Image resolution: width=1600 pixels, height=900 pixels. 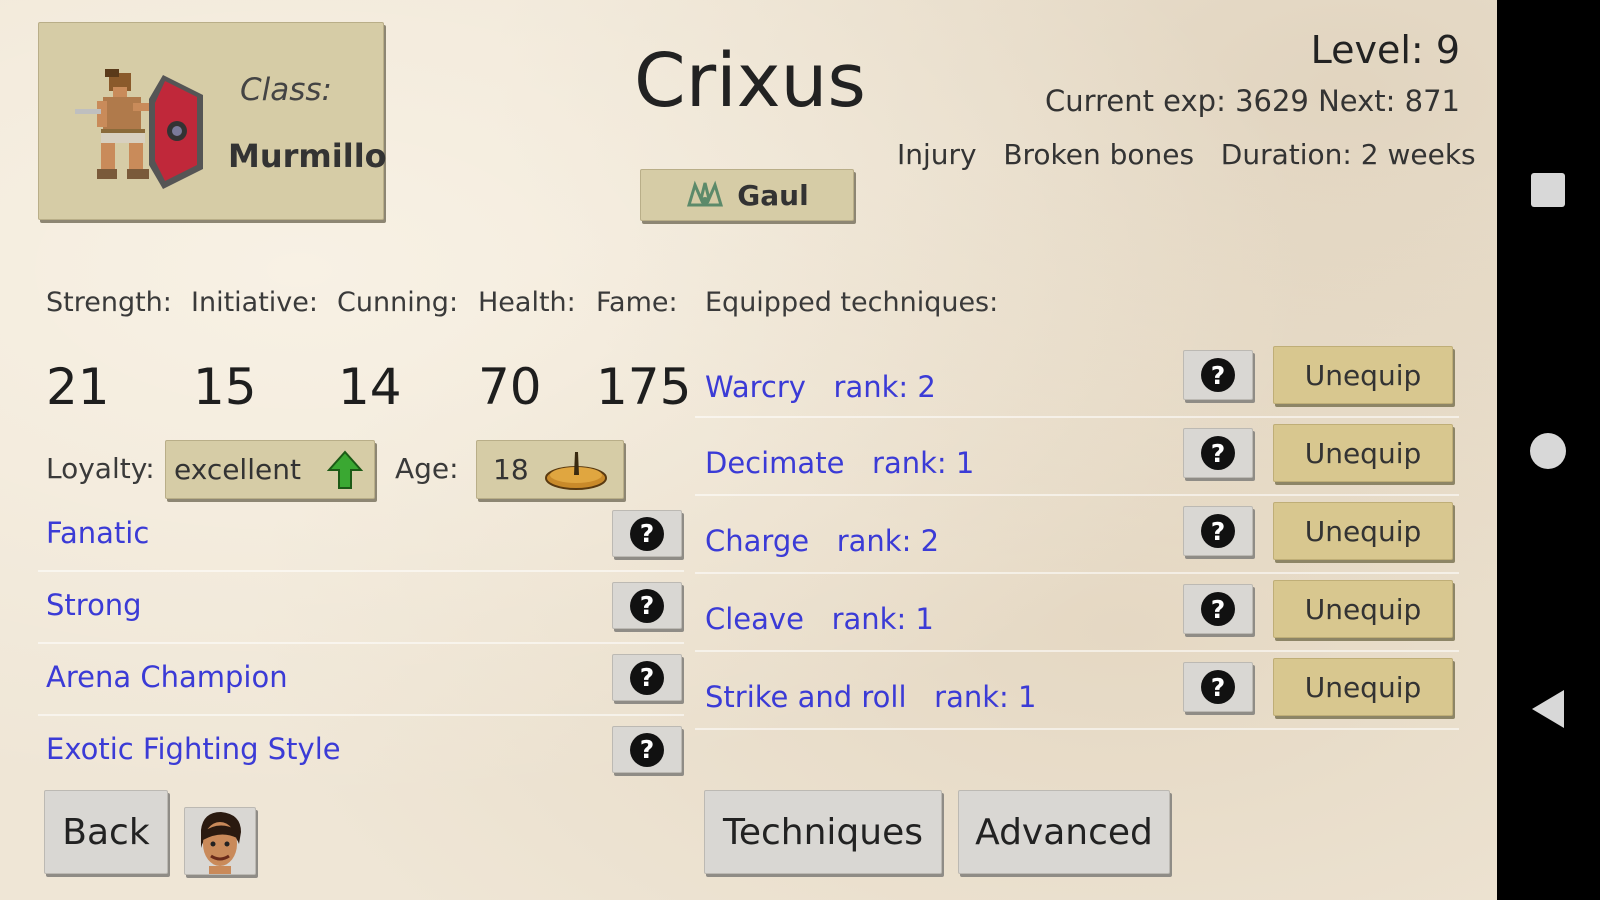 What do you see at coordinates (100, 468) in the screenshot?
I see `loyalty-label: Loyalty:` at bounding box center [100, 468].